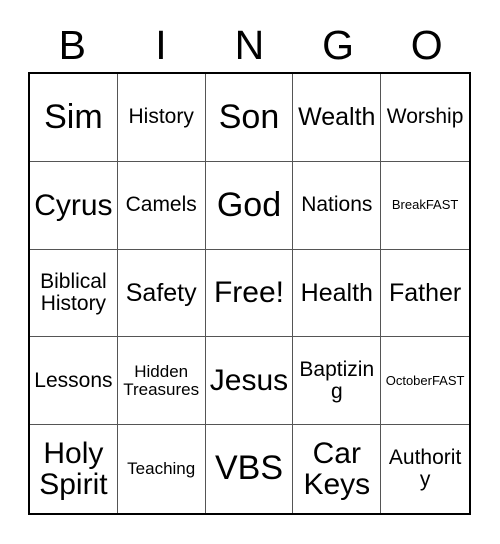  I want to click on bingo-header-row: BINGO, so click(249, 45).